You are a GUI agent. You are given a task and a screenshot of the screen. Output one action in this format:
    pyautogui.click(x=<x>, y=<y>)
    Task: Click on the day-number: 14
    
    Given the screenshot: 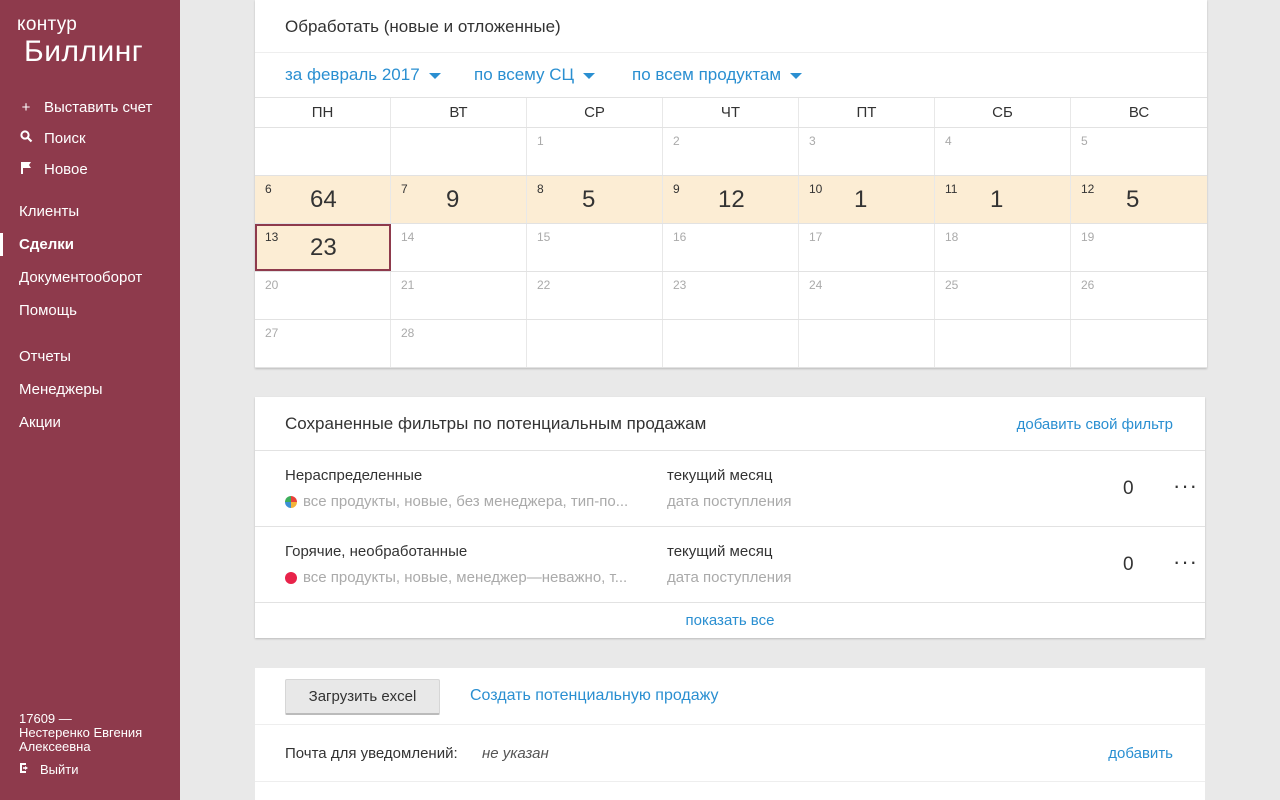 What is the action you would take?
    pyautogui.click(x=408, y=237)
    